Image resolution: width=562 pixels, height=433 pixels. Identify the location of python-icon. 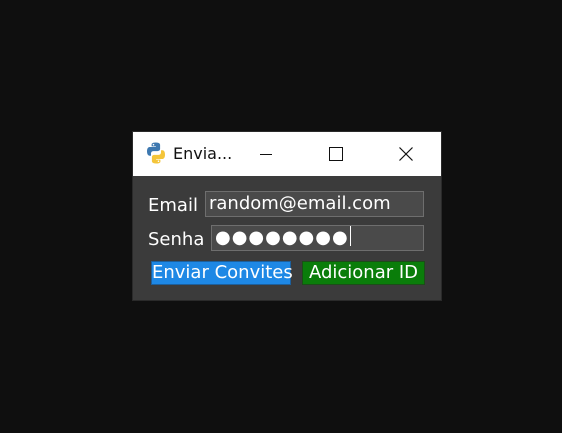
(156, 153).